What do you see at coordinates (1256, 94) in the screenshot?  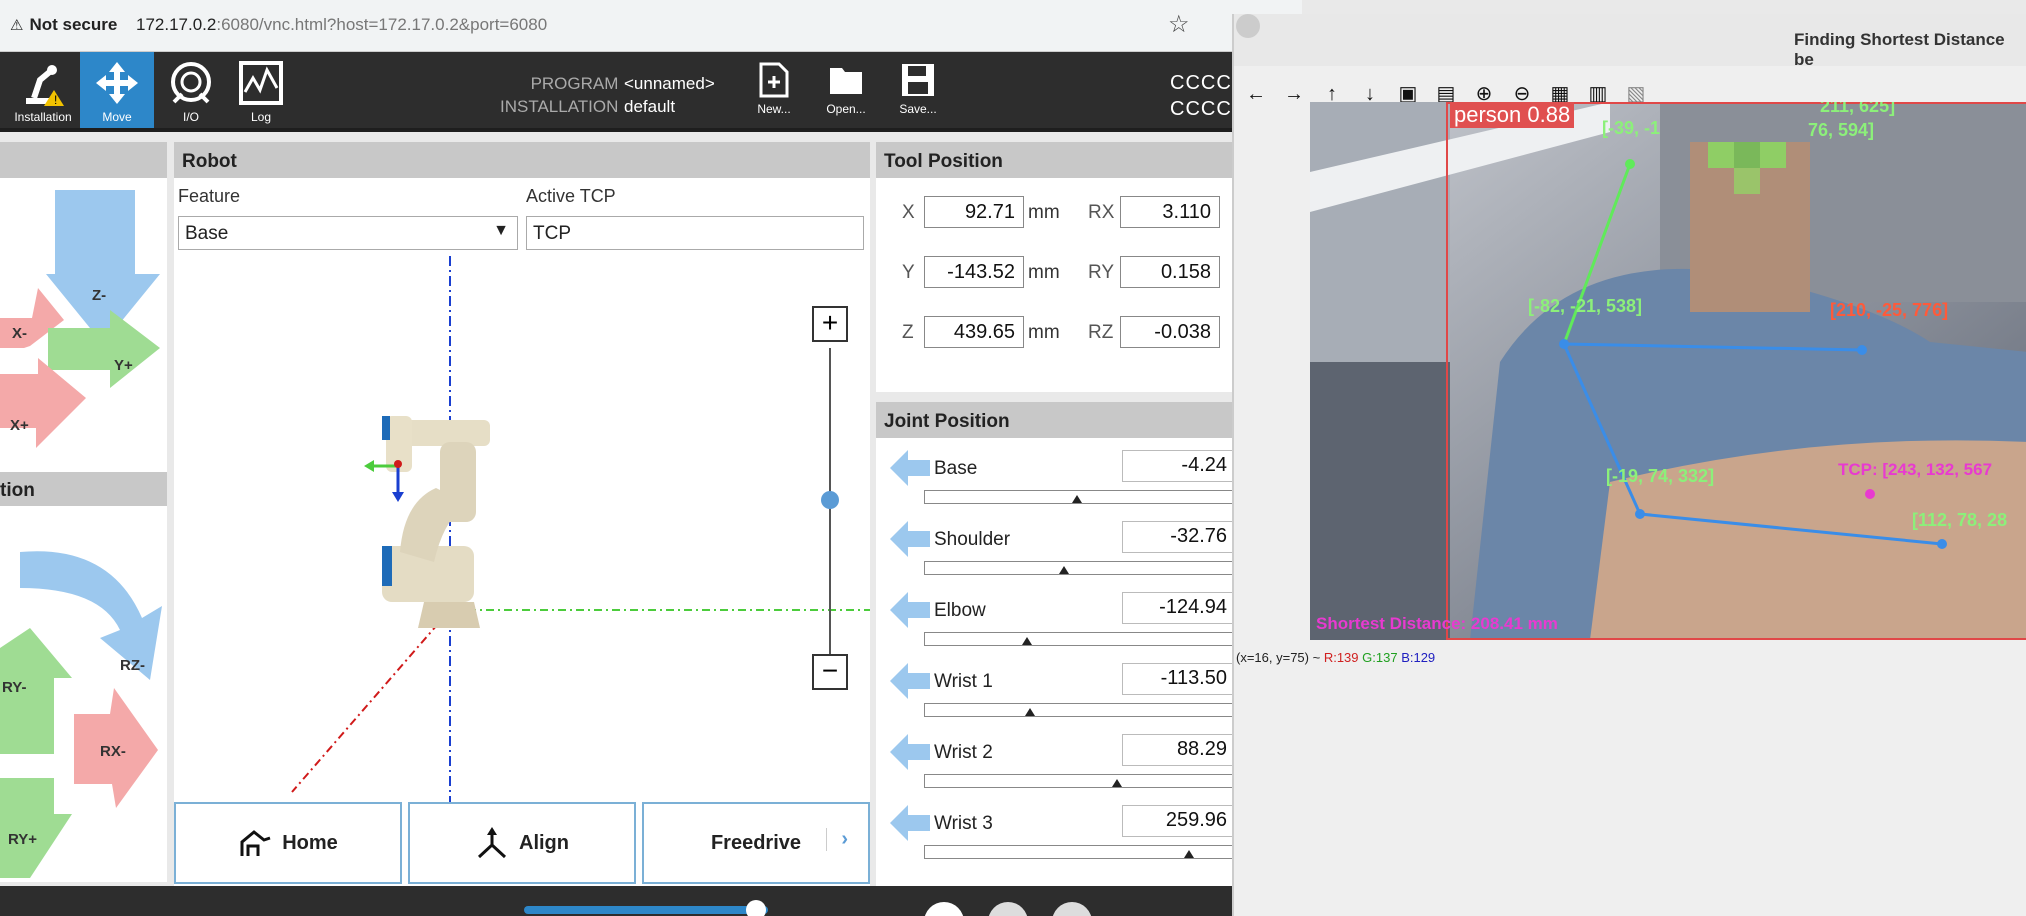 I see `arrow-left-icon: ←` at bounding box center [1256, 94].